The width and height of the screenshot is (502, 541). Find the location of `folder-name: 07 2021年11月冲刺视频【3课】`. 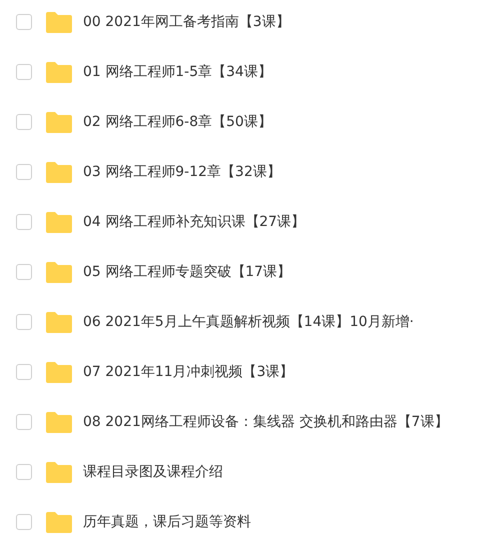

folder-name: 07 2021年11月冲刺视频【3课】 is located at coordinates (188, 372).